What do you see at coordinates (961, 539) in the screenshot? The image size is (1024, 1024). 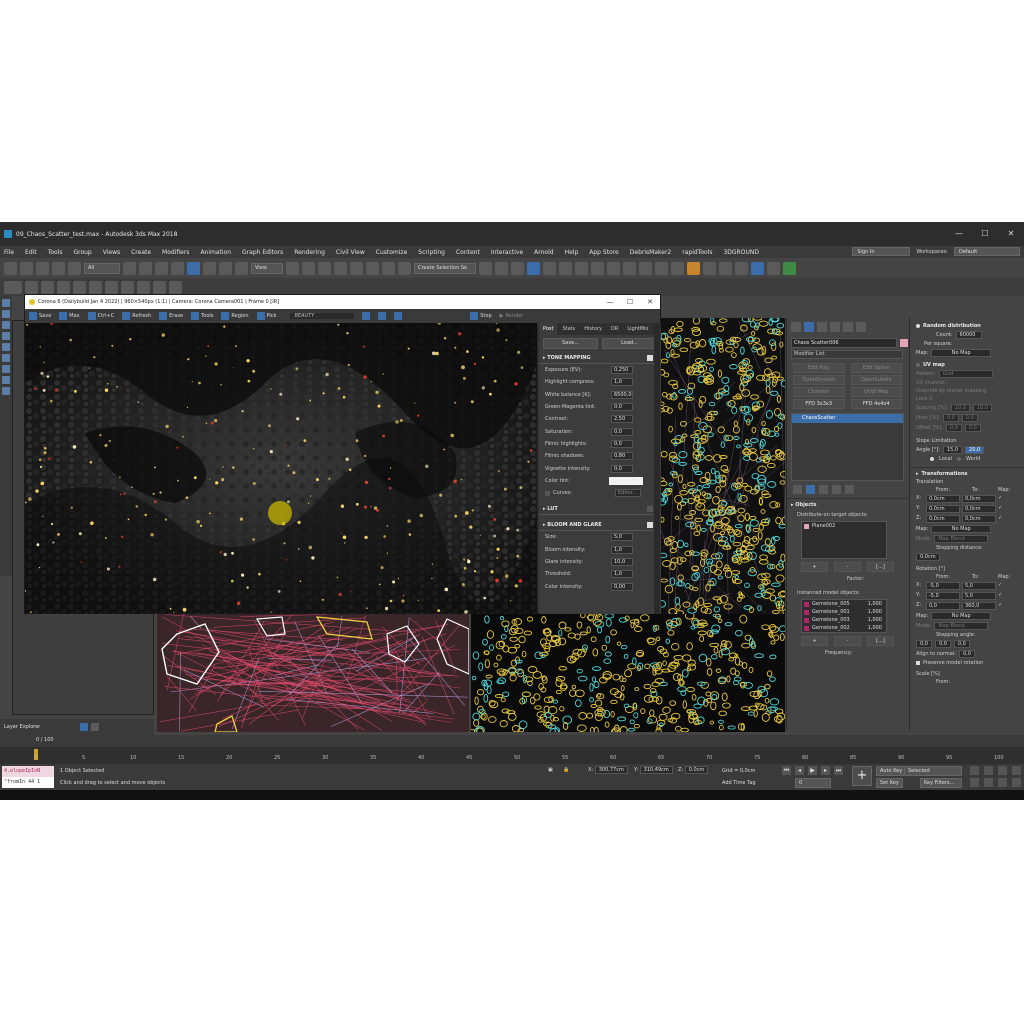 I see `translation-mode-dropdown: Map Blend` at bounding box center [961, 539].